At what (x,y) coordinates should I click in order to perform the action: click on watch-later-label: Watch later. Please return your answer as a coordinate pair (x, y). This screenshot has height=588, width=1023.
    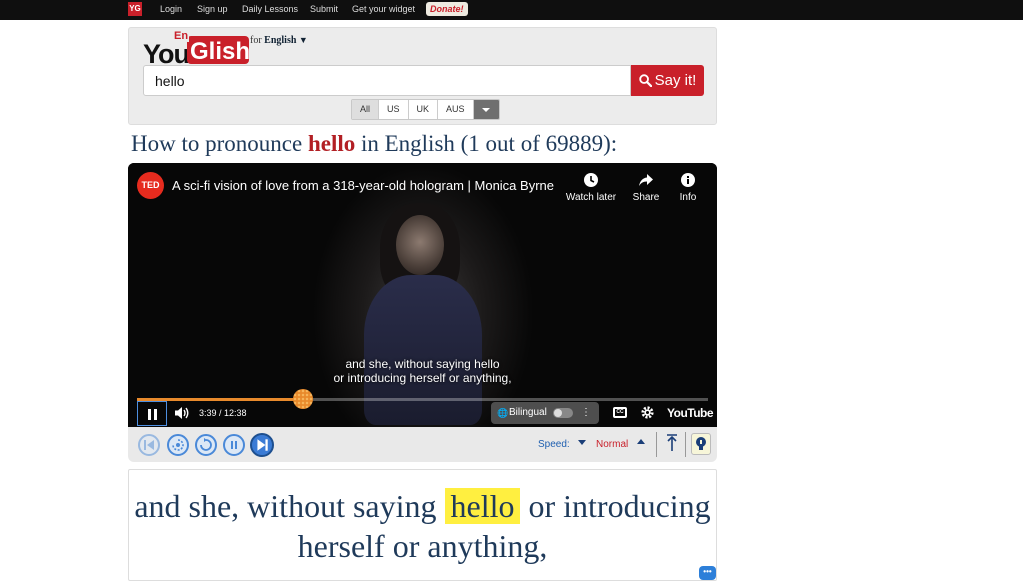
    Looking at the image, I should click on (591, 197).